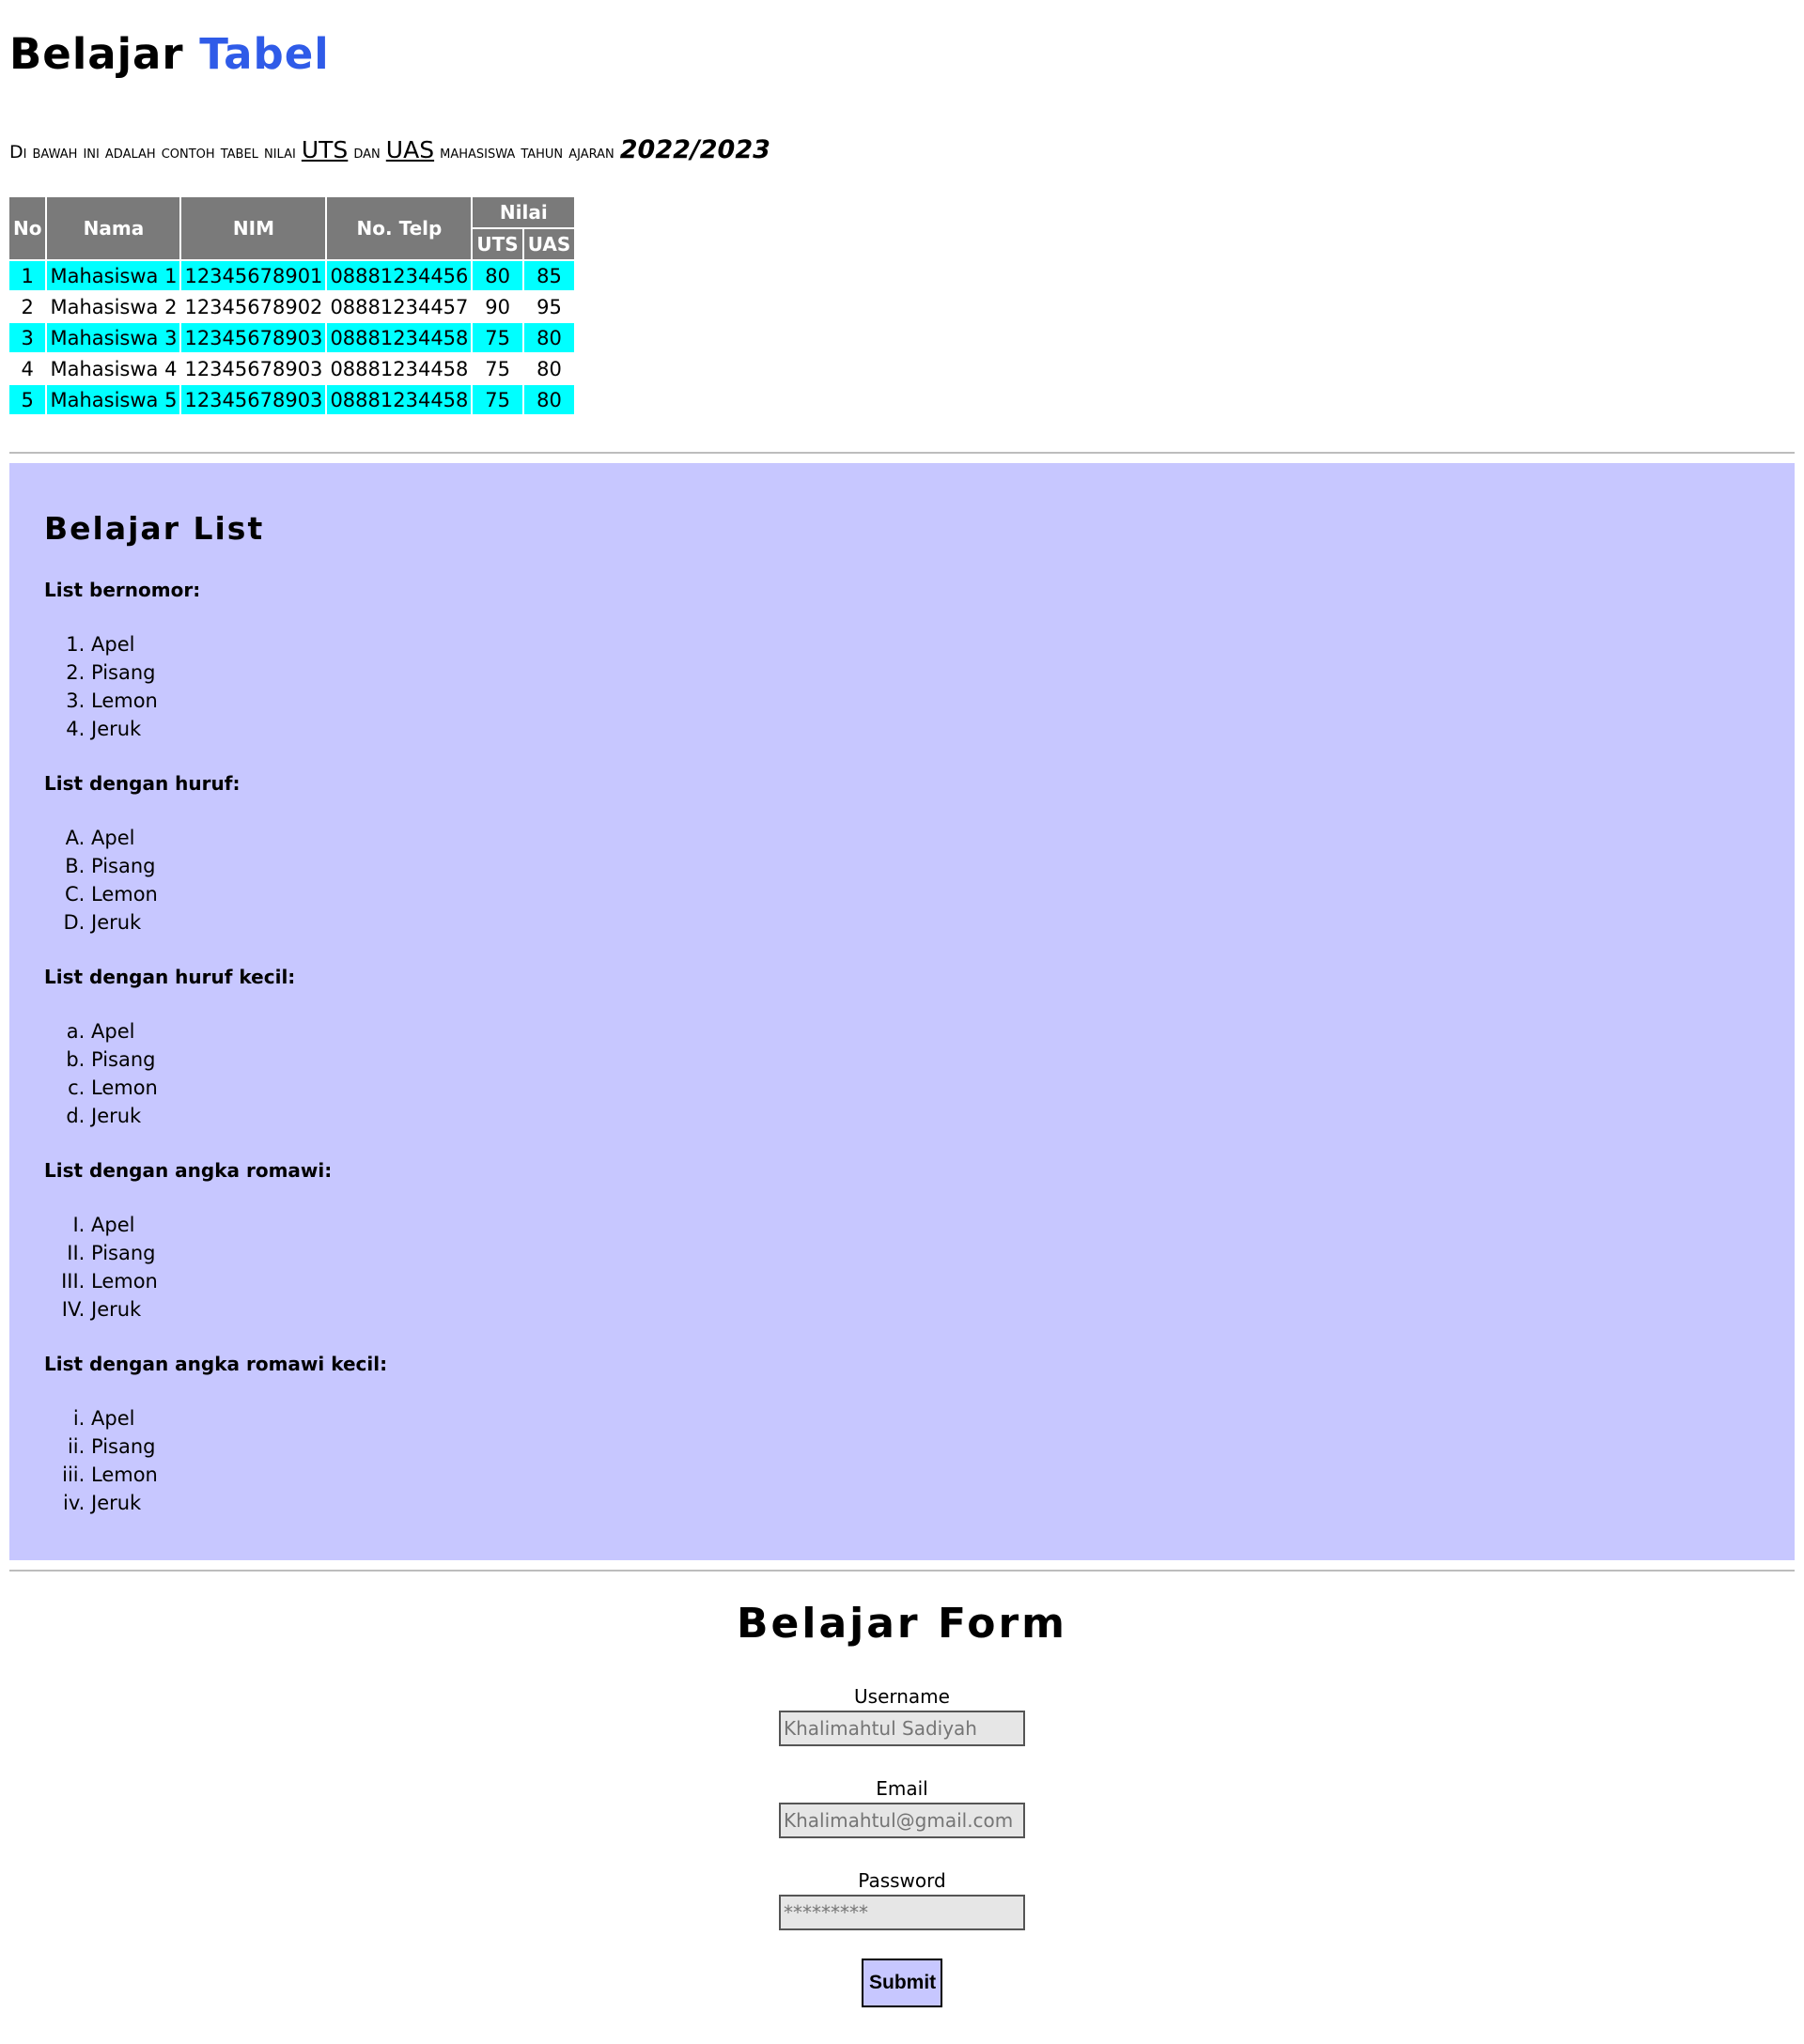  I want to click on form-title: Belajar Form, so click(902, 1624).